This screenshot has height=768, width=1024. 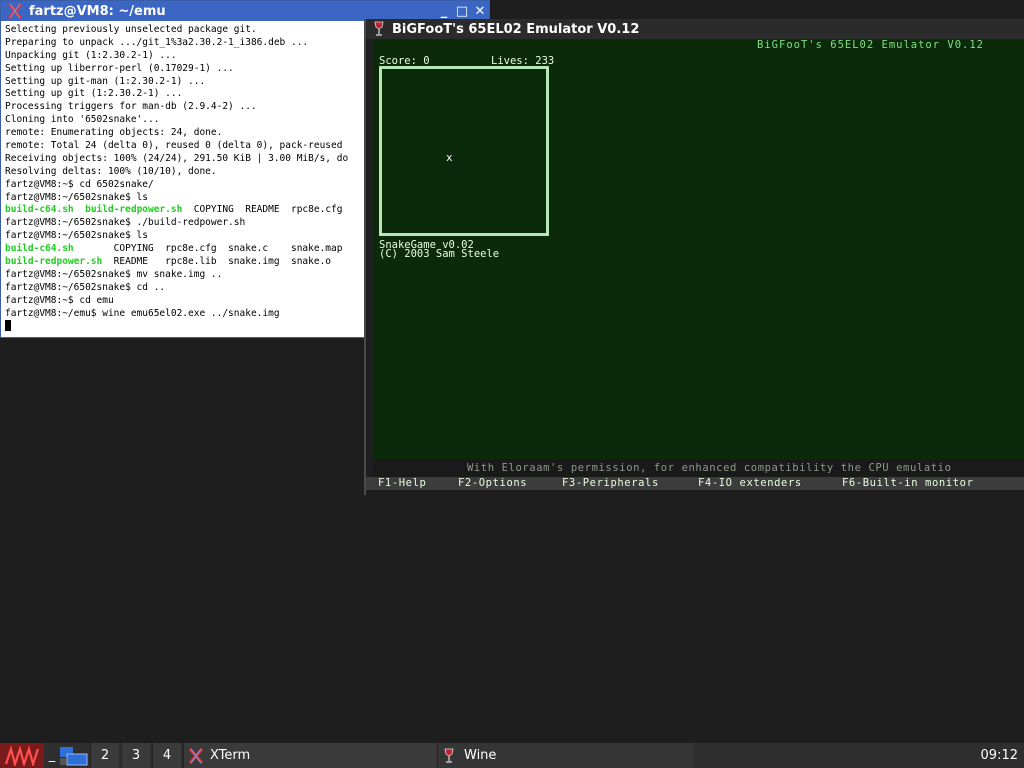 I want to click on xterm-titlebar: fartz@VM8: ~/emu _ □ ✕, so click(x=245, y=11).